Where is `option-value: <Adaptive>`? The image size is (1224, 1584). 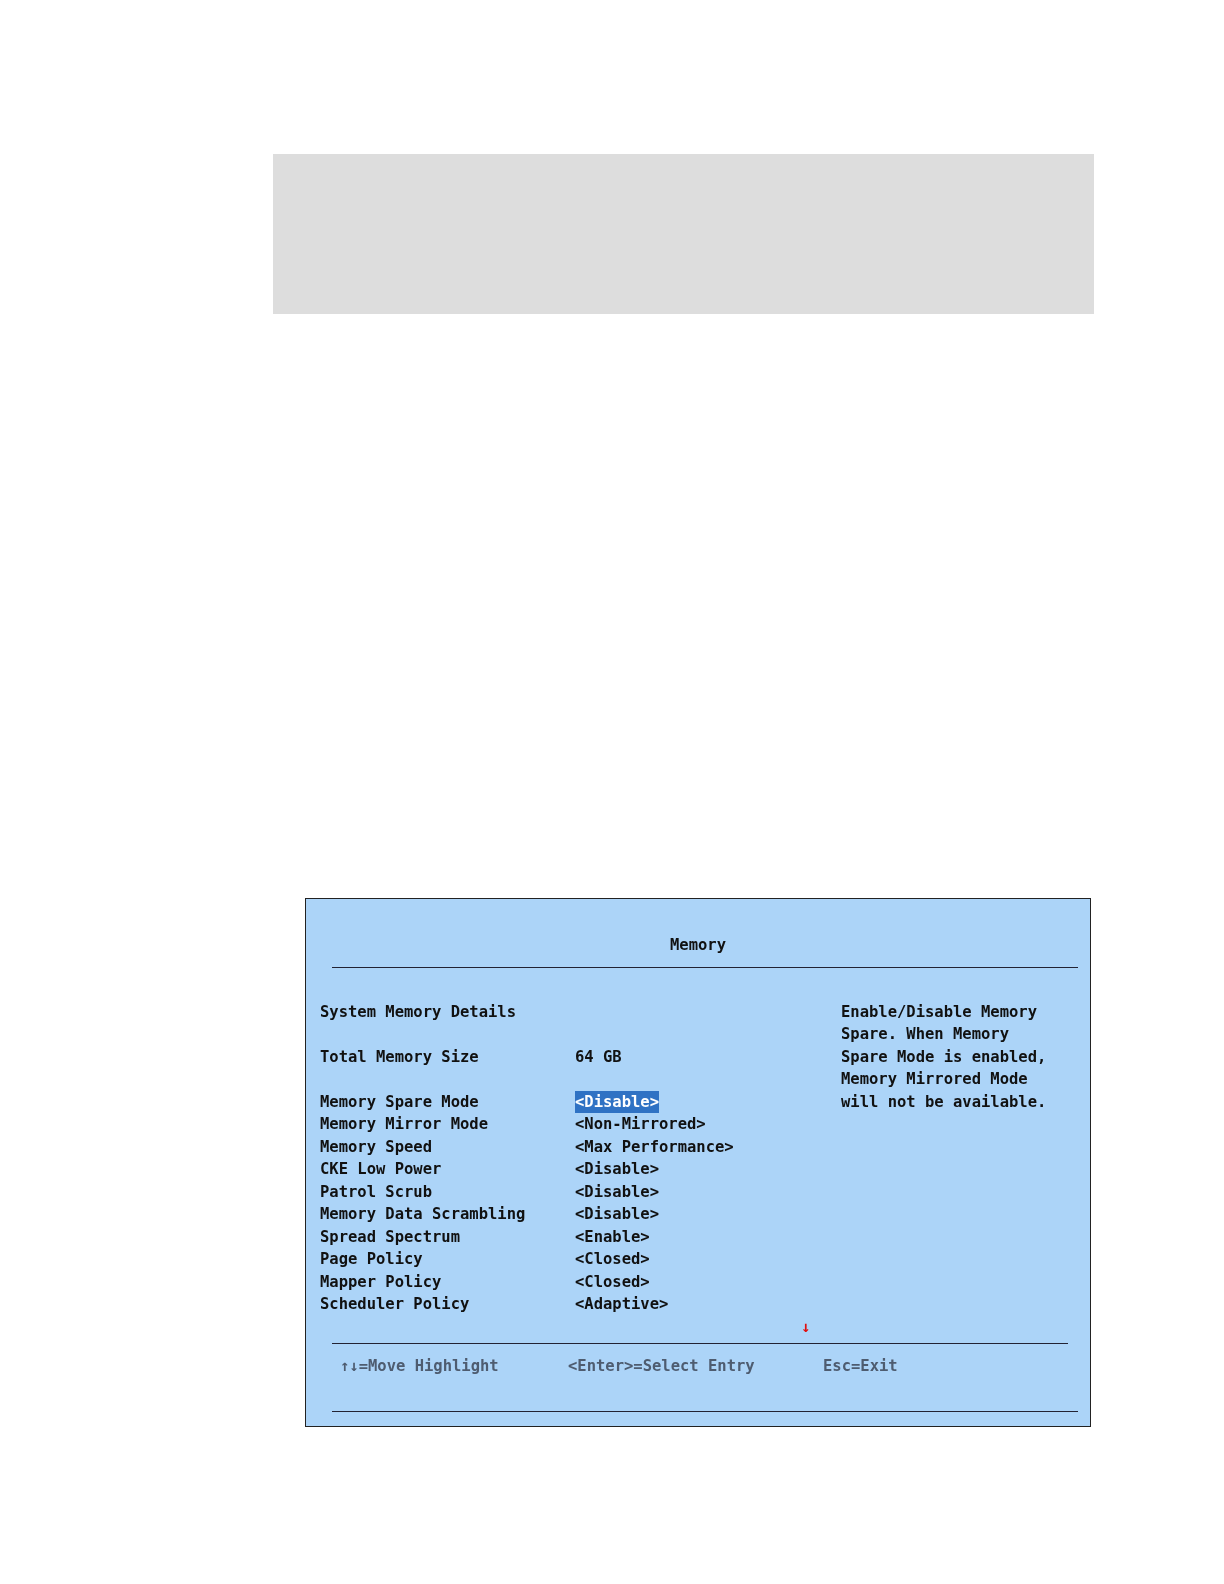
option-value: <Adaptive> is located at coordinates (622, 1304).